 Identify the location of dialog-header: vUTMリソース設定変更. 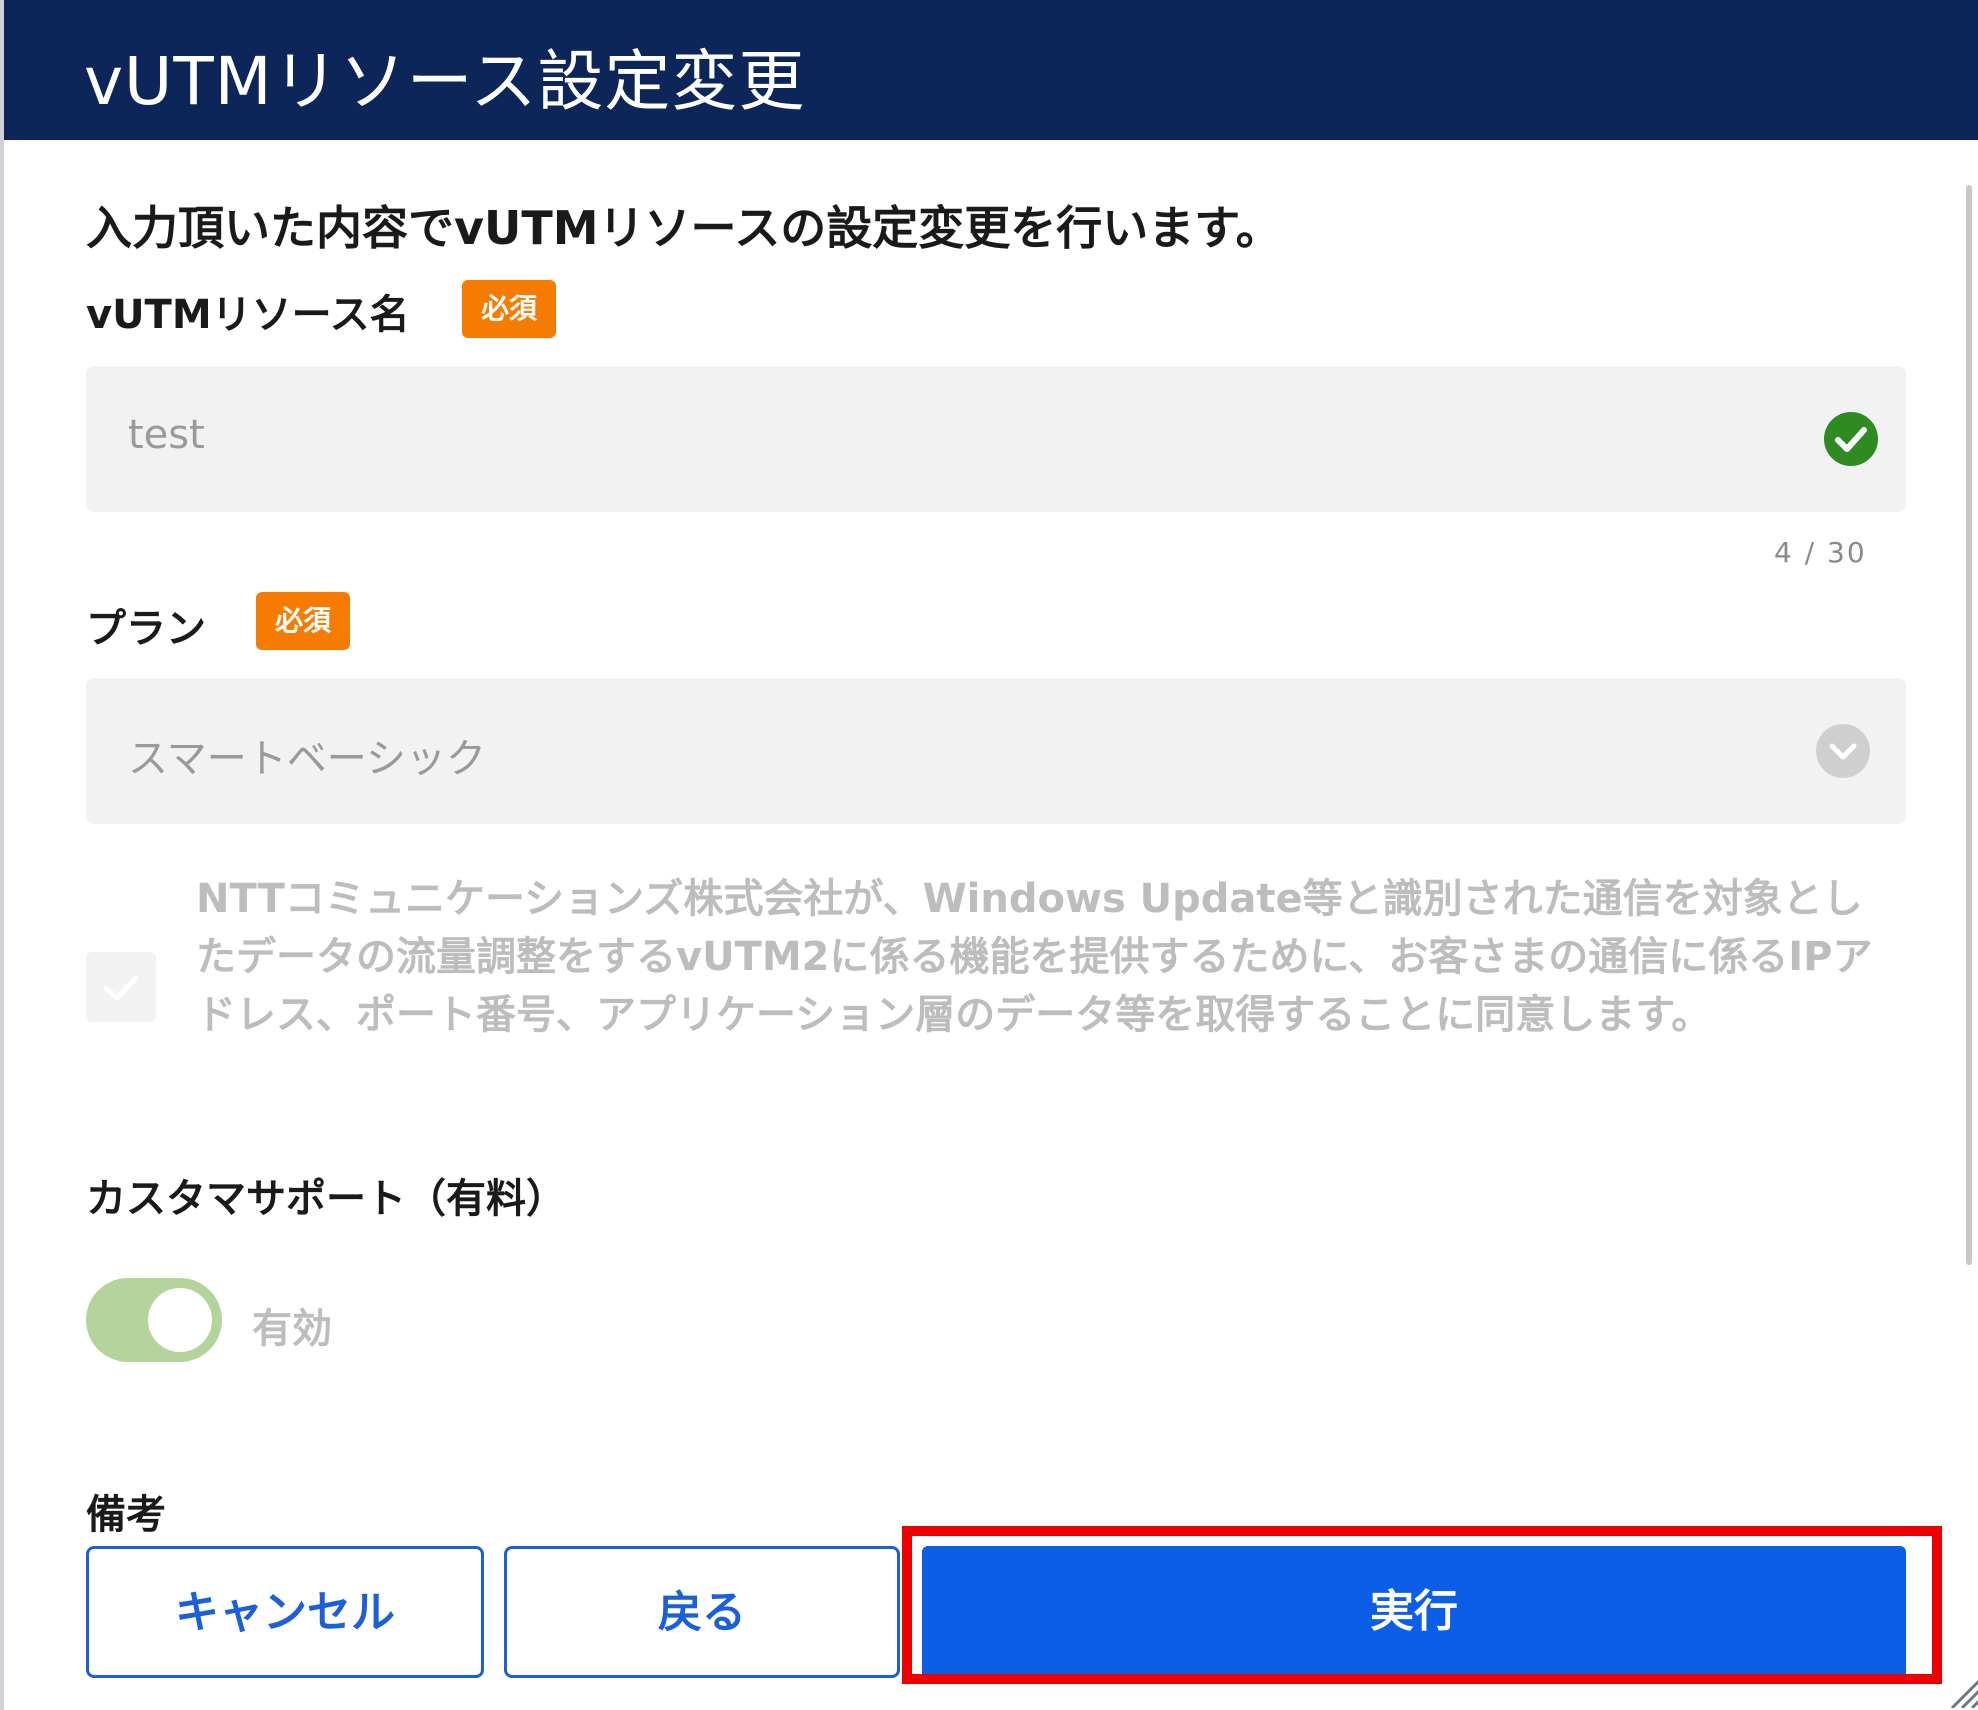
(991, 70).